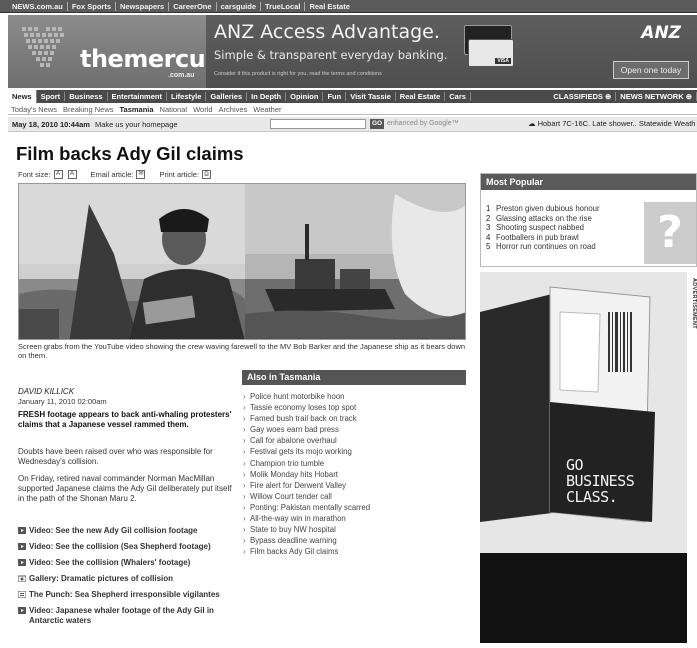 The image size is (697, 648). What do you see at coordinates (181, 75) in the screenshot?
I see `site-logo-domain: .com.au` at bounding box center [181, 75].